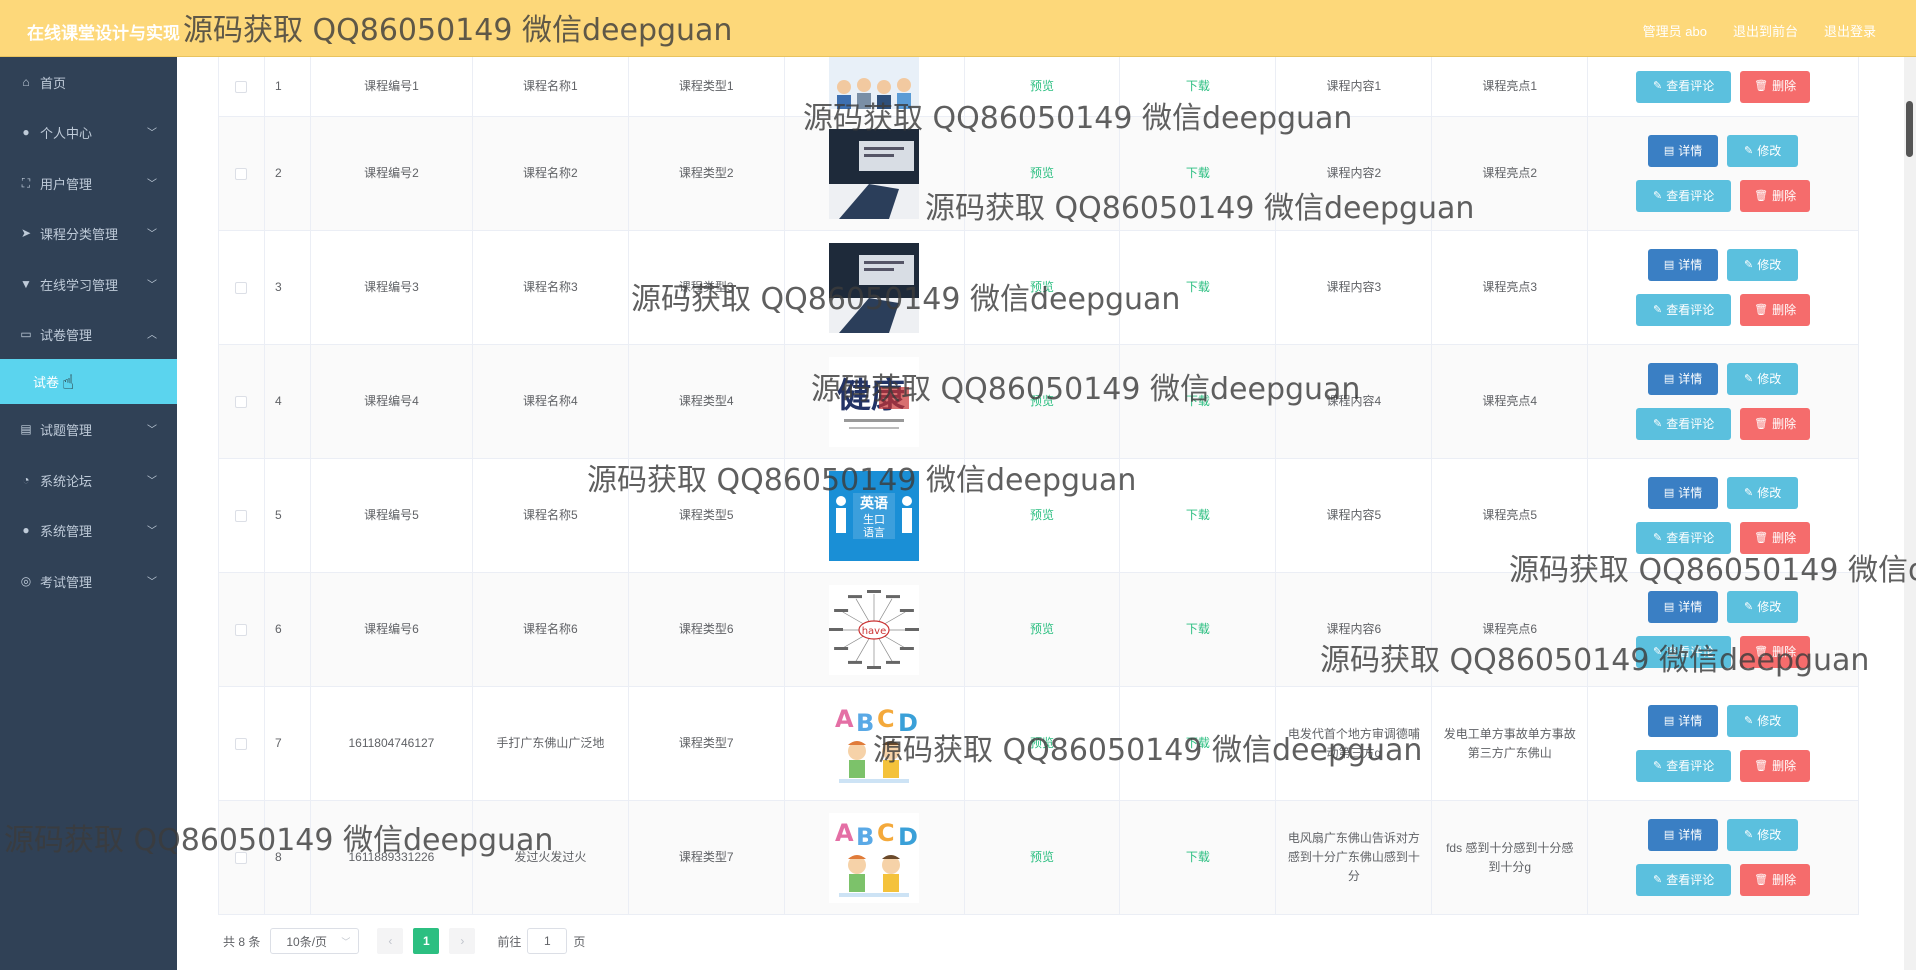 This screenshot has width=1916, height=970. Describe the element at coordinates (1909, 129) in the screenshot. I see `scrollbar-thumb` at that location.